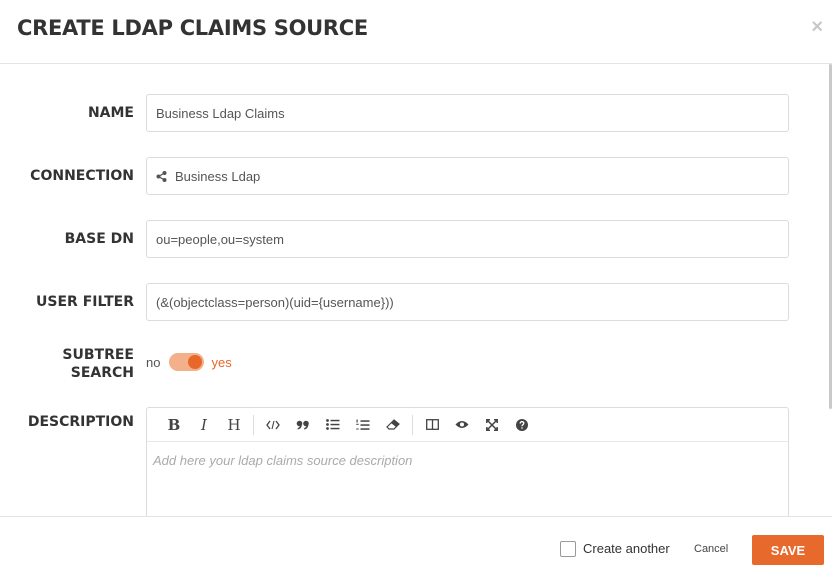 Image resolution: width=832 pixels, height=568 pixels. What do you see at coordinates (275, 302) in the screenshot?
I see `user-filter-value: (&(objectclass=person)(uid={username}))` at bounding box center [275, 302].